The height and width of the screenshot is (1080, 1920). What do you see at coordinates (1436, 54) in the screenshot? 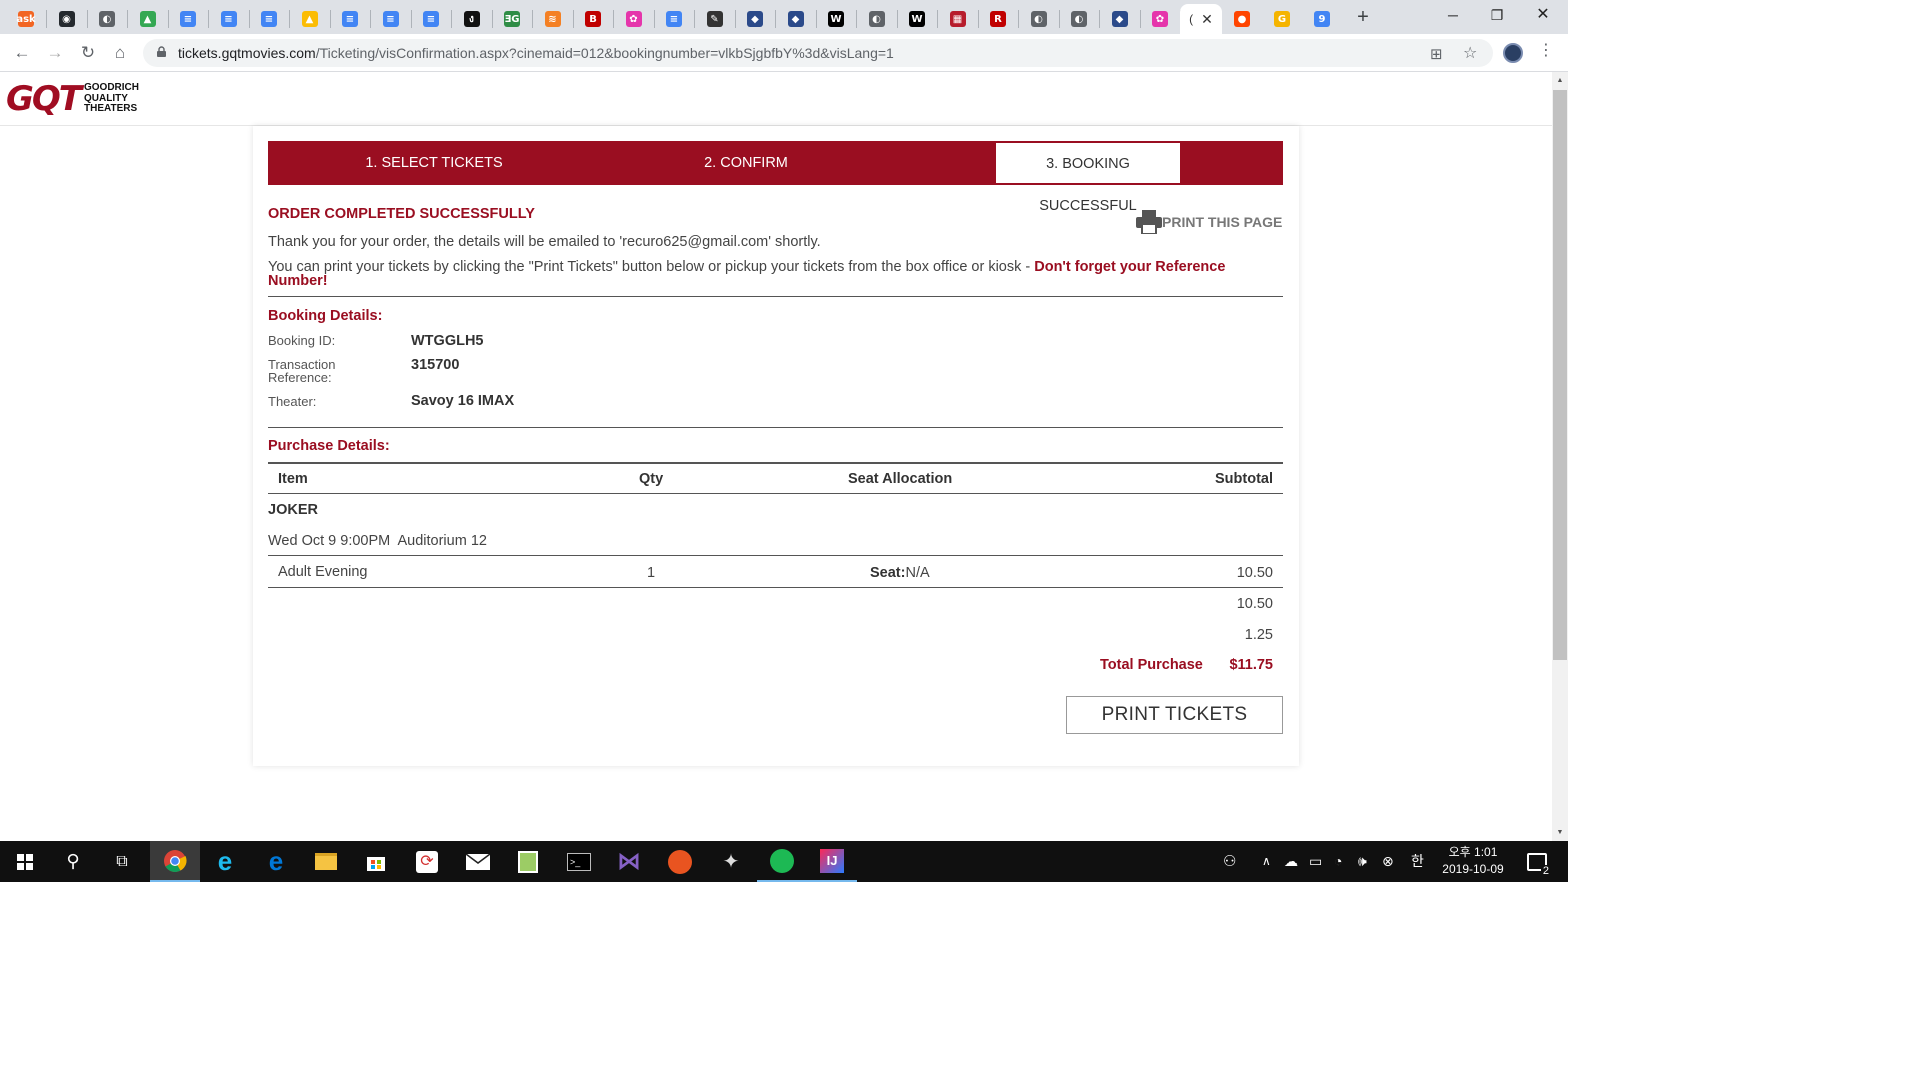
I see `translate-icon: ⊞` at bounding box center [1436, 54].